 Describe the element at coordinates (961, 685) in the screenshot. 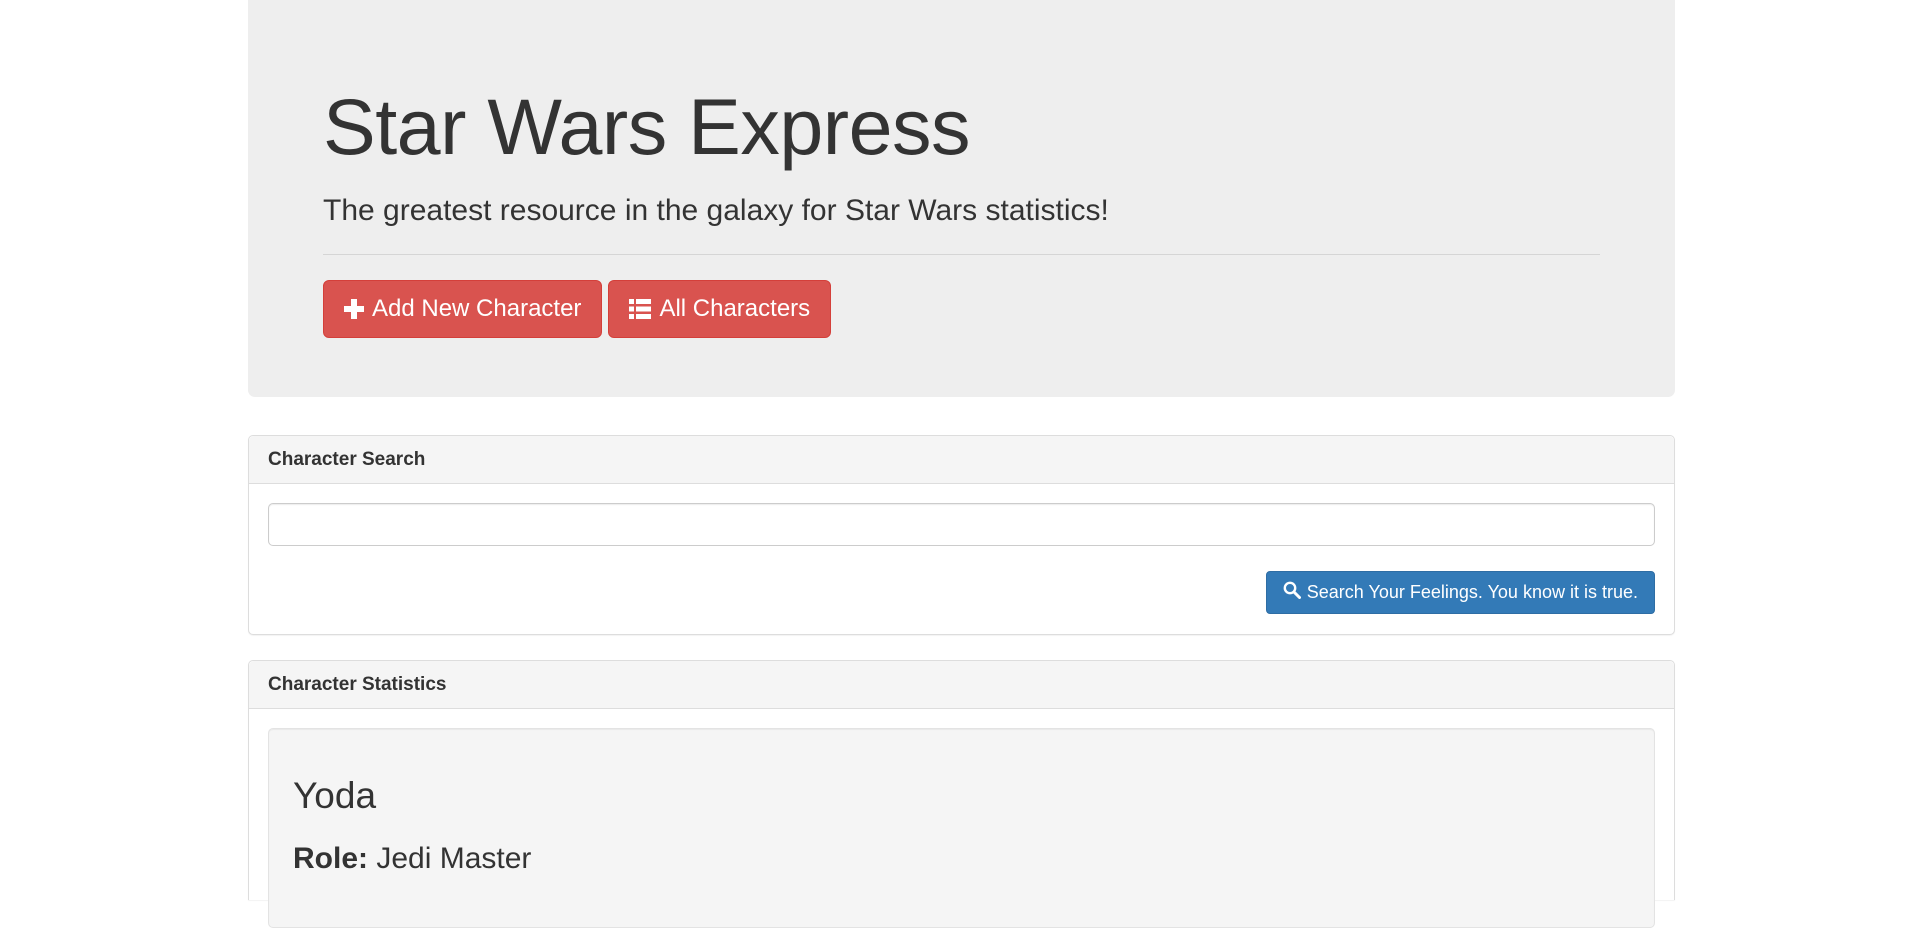

I see `character-statistics-heading: Character Statistics` at that location.